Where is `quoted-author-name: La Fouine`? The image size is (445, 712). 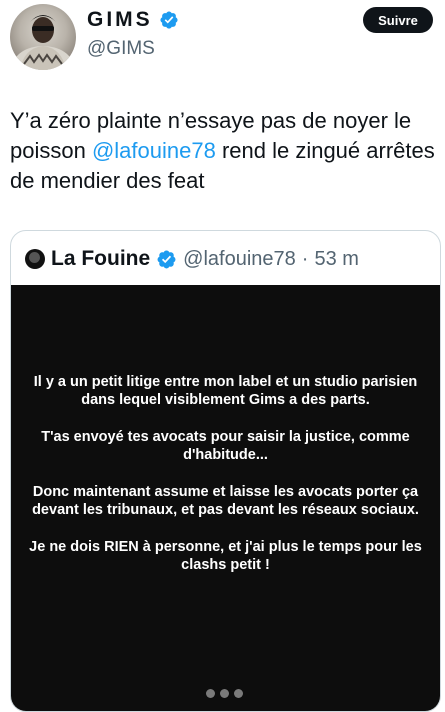 quoted-author-name: La Fouine is located at coordinates (101, 258).